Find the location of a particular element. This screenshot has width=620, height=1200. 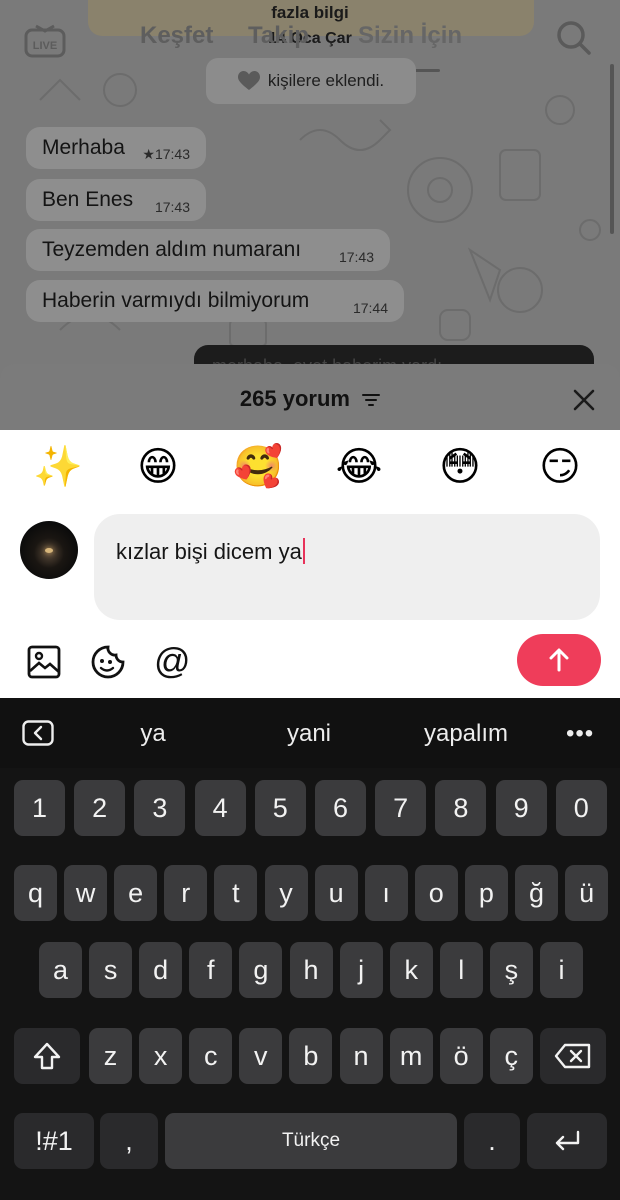

key-c: c is located at coordinates (211, 1056).